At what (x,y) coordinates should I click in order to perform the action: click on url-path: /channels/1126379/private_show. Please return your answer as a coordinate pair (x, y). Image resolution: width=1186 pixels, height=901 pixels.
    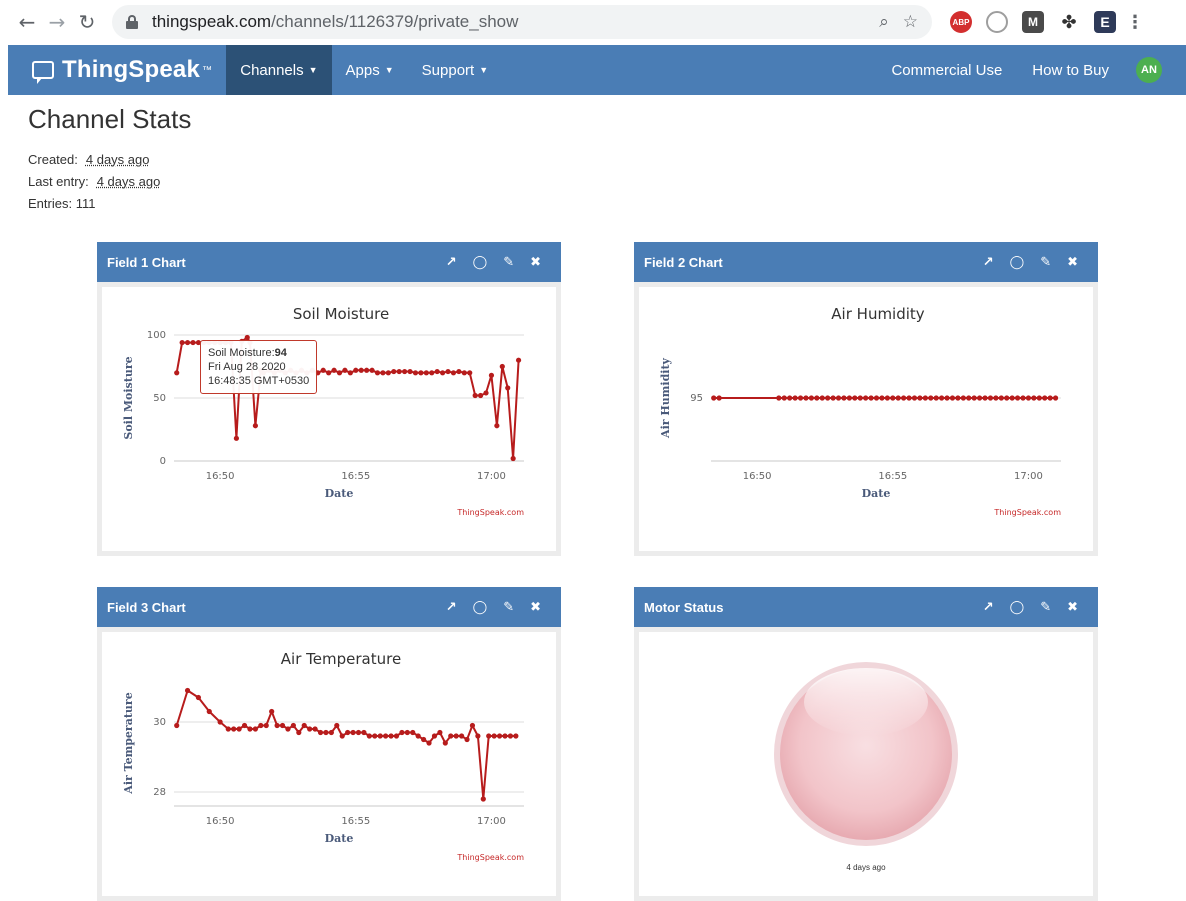
    Looking at the image, I should click on (395, 21).